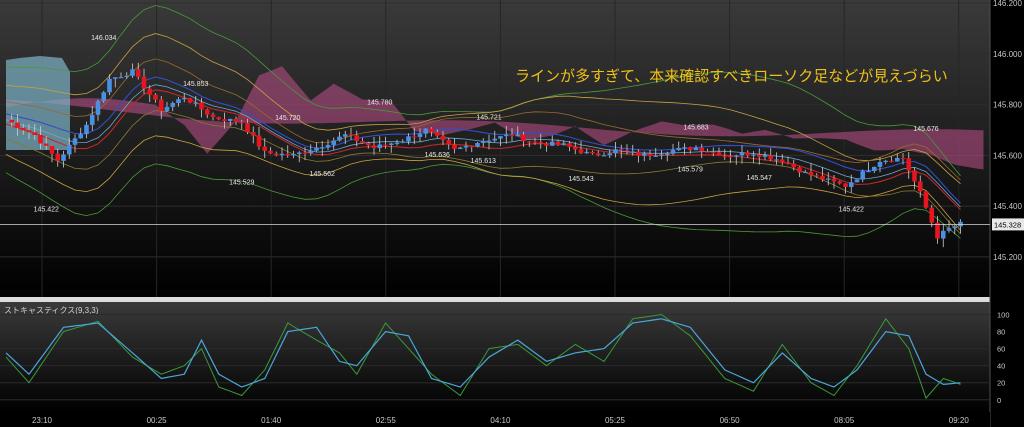  What do you see at coordinates (42, 420) in the screenshot?
I see `time-tick-label: 23:10` at bounding box center [42, 420].